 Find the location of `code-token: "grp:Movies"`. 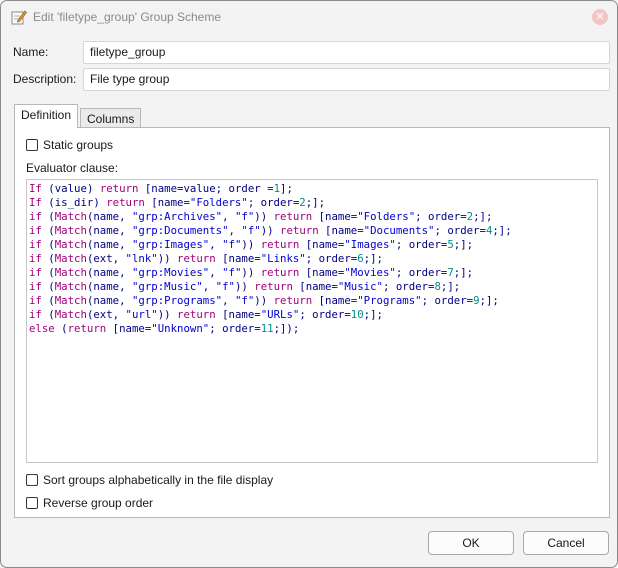

code-token: "grp:Movies" is located at coordinates (170, 272).